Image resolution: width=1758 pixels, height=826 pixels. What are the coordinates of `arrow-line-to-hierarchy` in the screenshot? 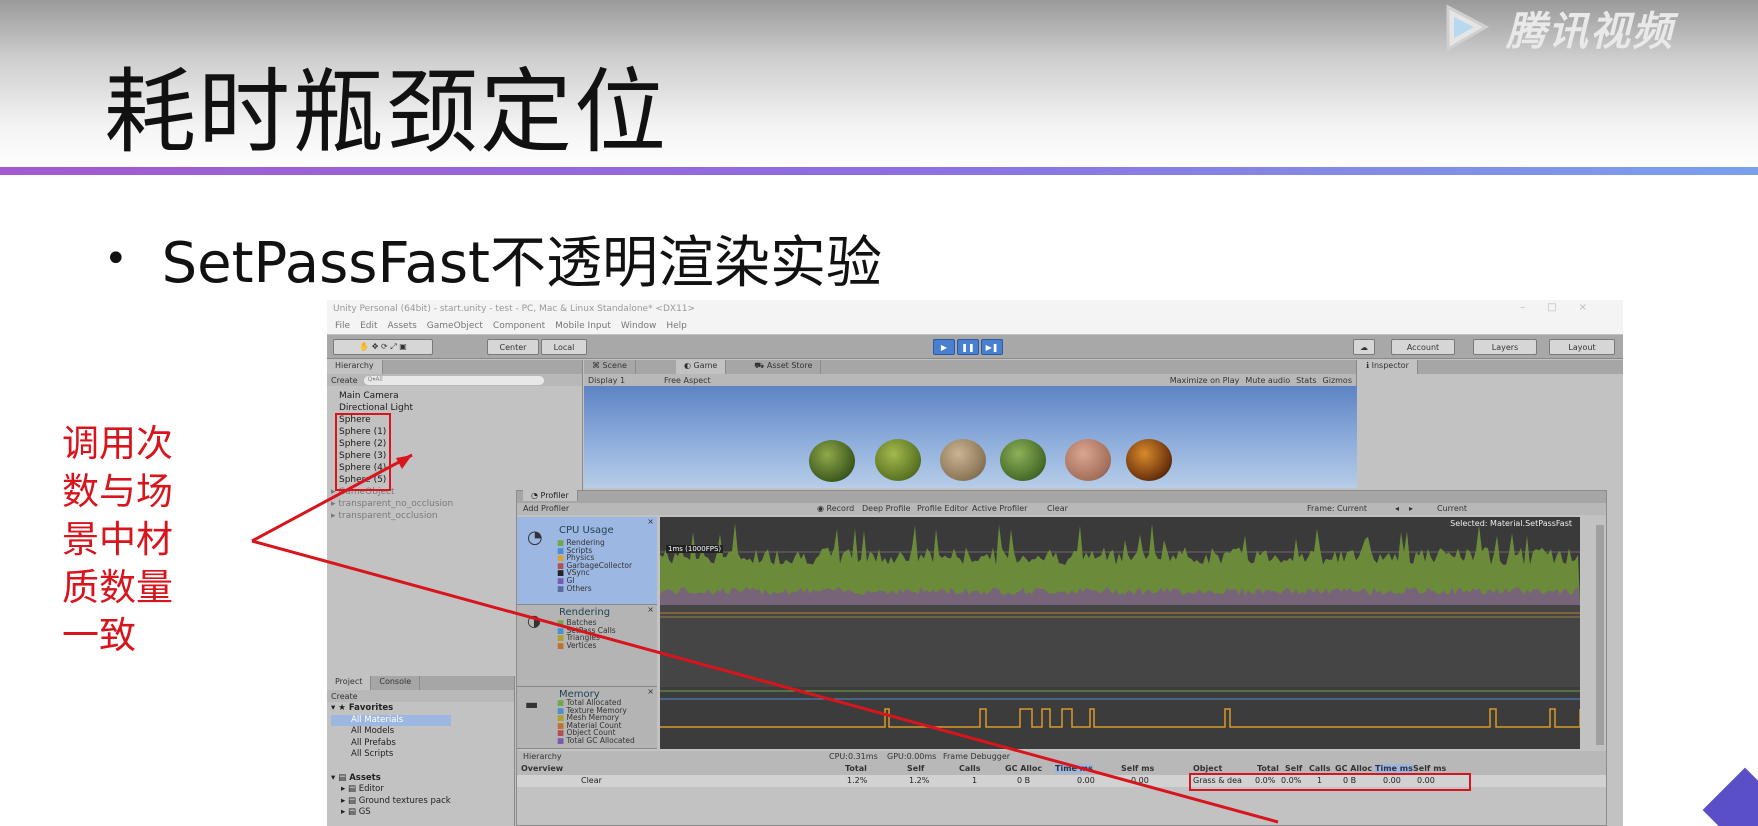 It's located at (332, 498).